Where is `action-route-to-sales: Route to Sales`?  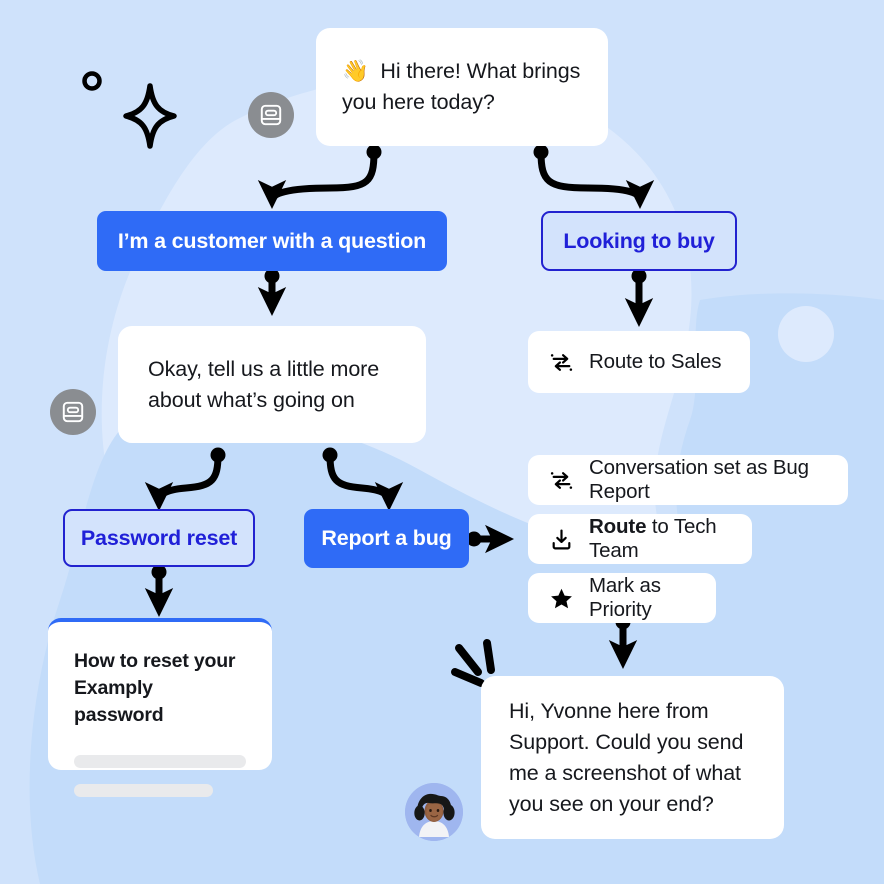
action-route-to-sales: Route to Sales is located at coordinates (639, 362).